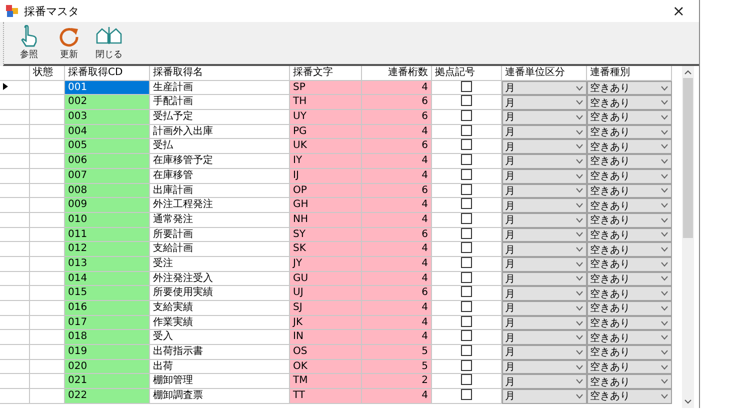  I want to click on table-cell: 001, so click(107, 88).